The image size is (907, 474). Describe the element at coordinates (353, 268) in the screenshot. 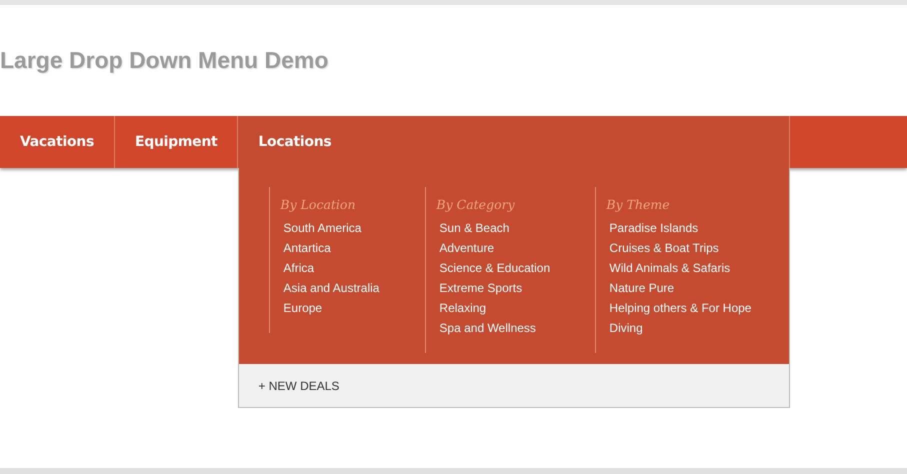

I see `dropdown-link: Africa` at that location.